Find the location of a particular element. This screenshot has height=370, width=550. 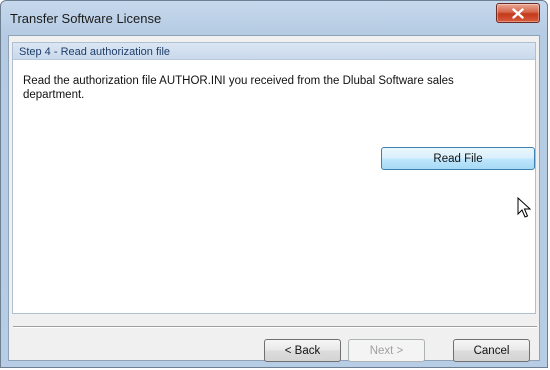

arrow-cursor-icon is located at coordinates (524, 207).